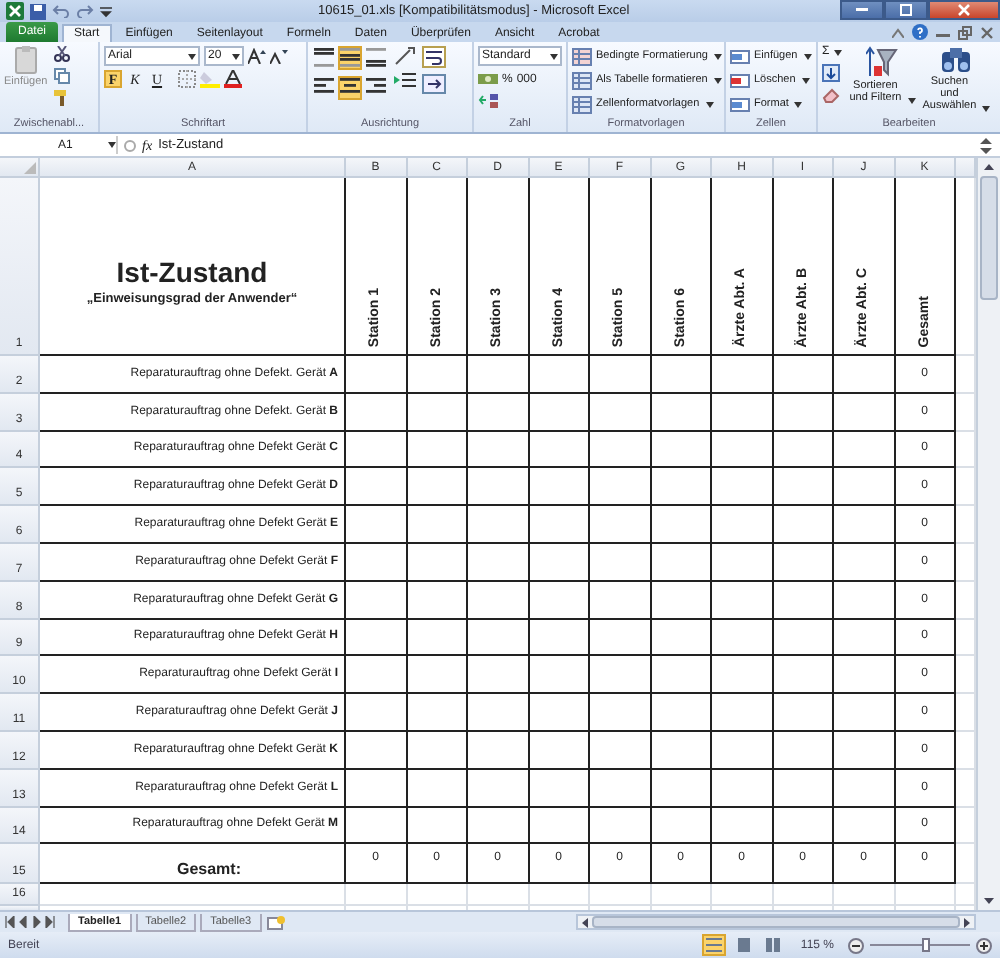 The image size is (1000, 958). What do you see at coordinates (38, 11) in the screenshot?
I see `save-icon` at bounding box center [38, 11].